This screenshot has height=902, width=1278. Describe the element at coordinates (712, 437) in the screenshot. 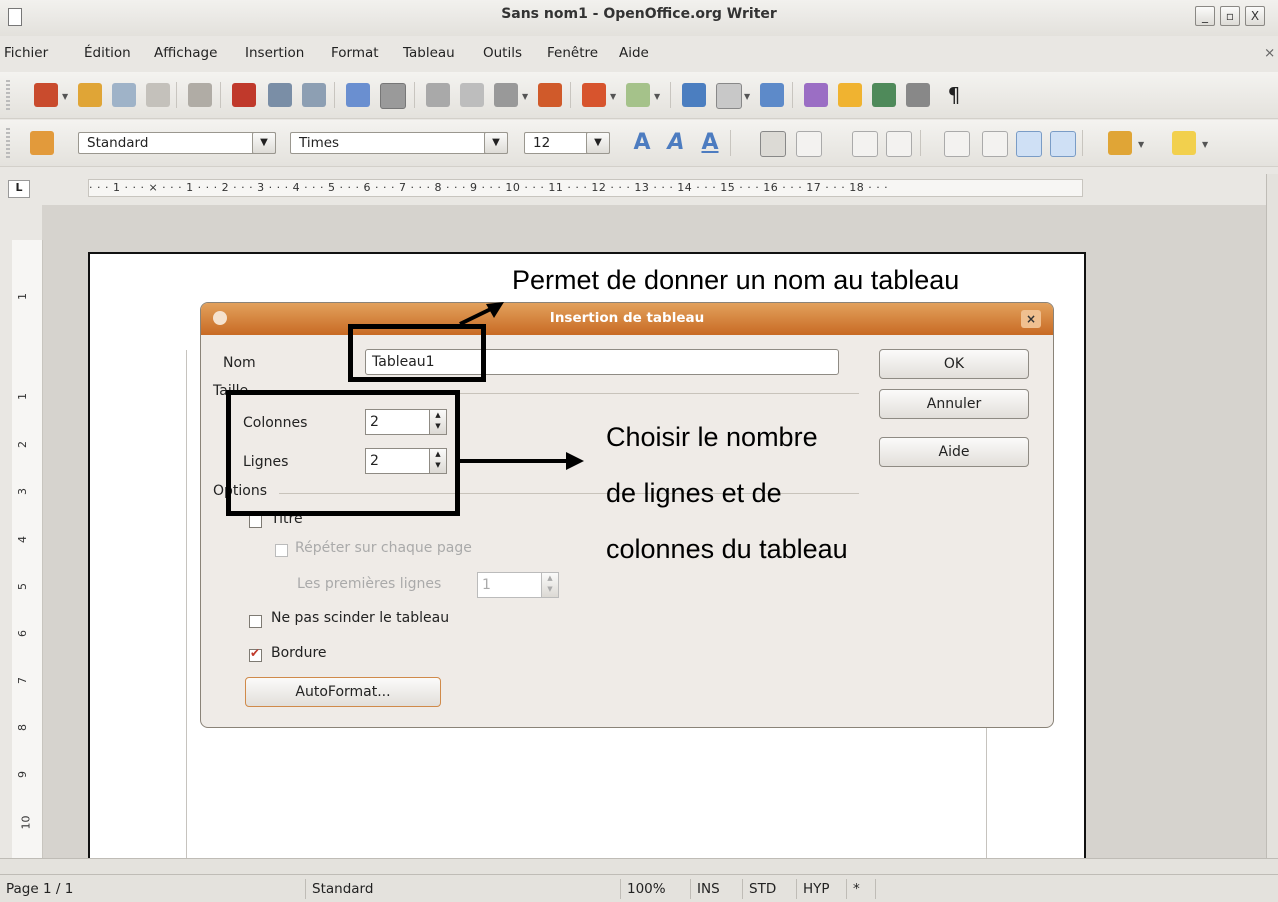

I see `choose-annotation-line1: Choisir le nombre` at that location.